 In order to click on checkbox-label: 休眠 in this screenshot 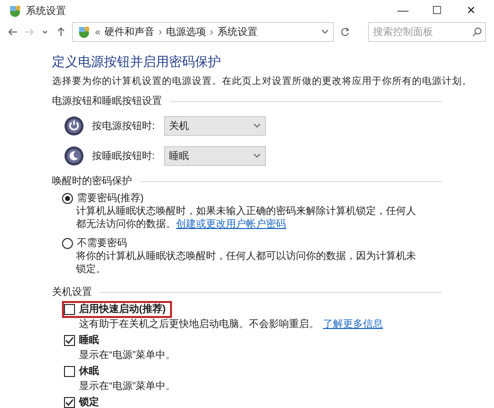, I will do `click(89, 371)`.